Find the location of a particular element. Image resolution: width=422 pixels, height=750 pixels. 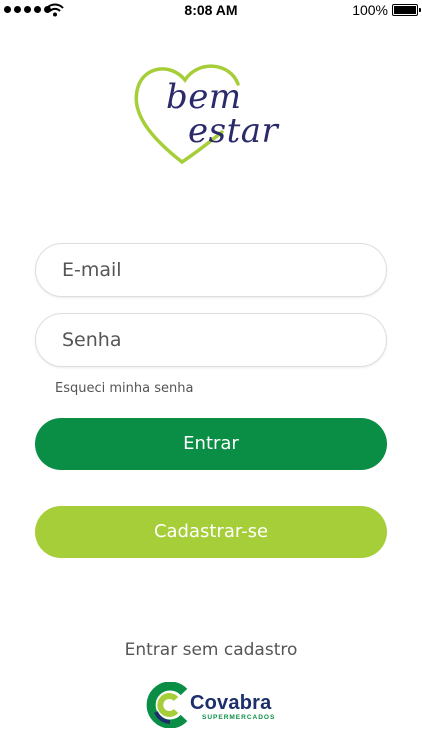

covabra-logo: Covabra SUPERMERCADOS is located at coordinates (212, 705).